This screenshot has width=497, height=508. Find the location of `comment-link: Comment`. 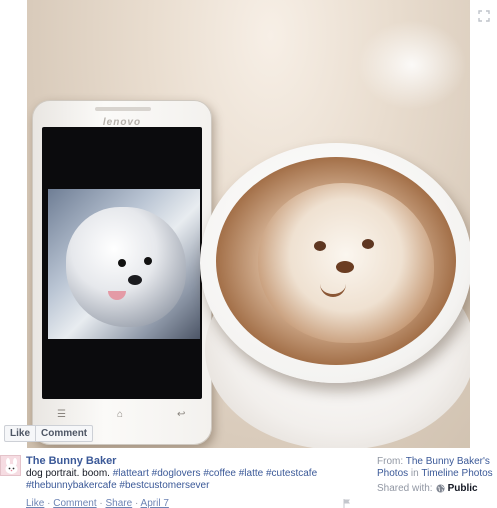

comment-link: Comment is located at coordinates (74, 503).